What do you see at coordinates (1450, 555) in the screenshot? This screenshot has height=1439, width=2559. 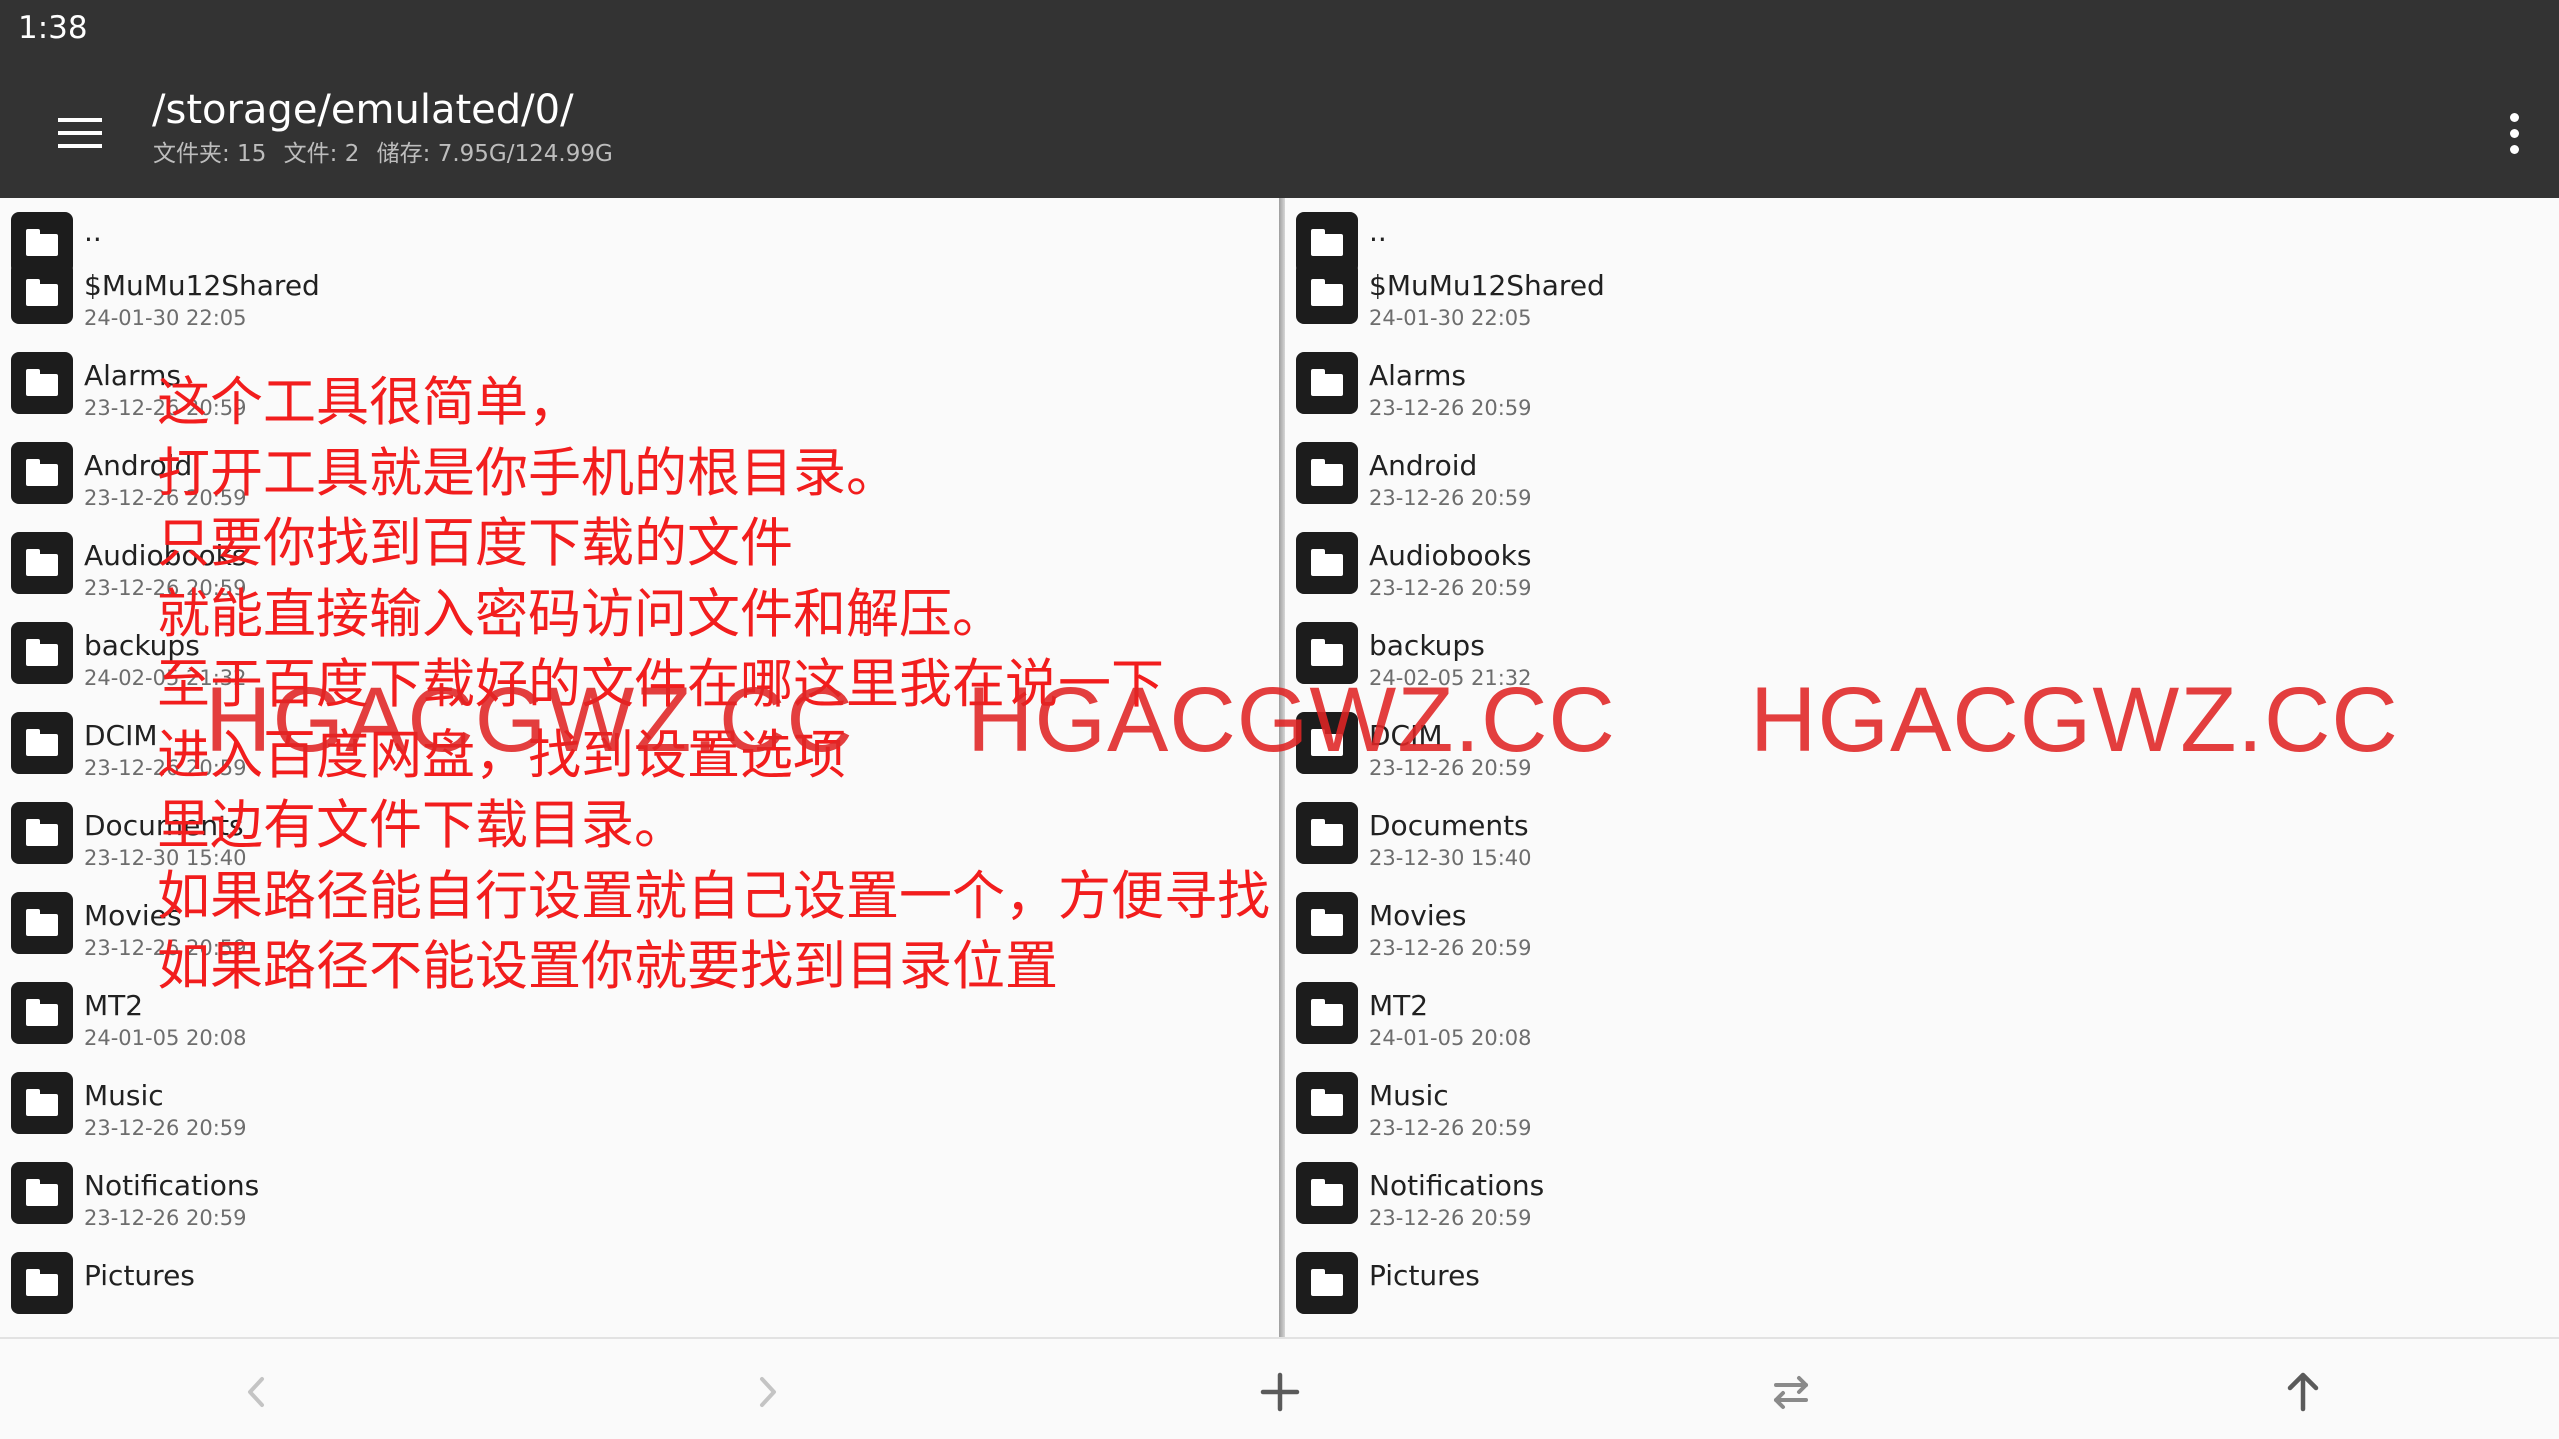 I see `item-name: Audiobooks` at bounding box center [1450, 555].